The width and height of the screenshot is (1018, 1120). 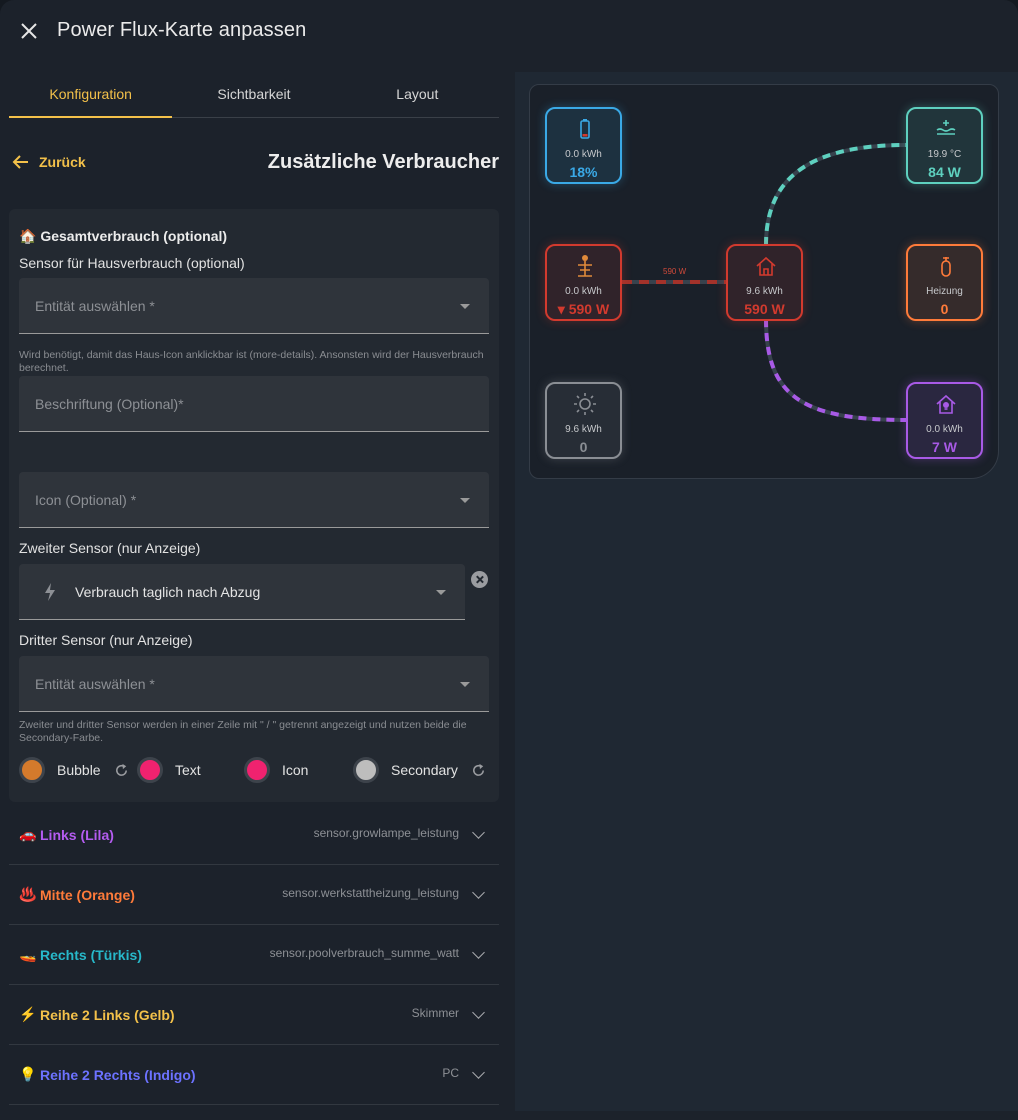 I want to click on dialog-header: Power Flux-Karte anpassen, so click(x=509, y=31).